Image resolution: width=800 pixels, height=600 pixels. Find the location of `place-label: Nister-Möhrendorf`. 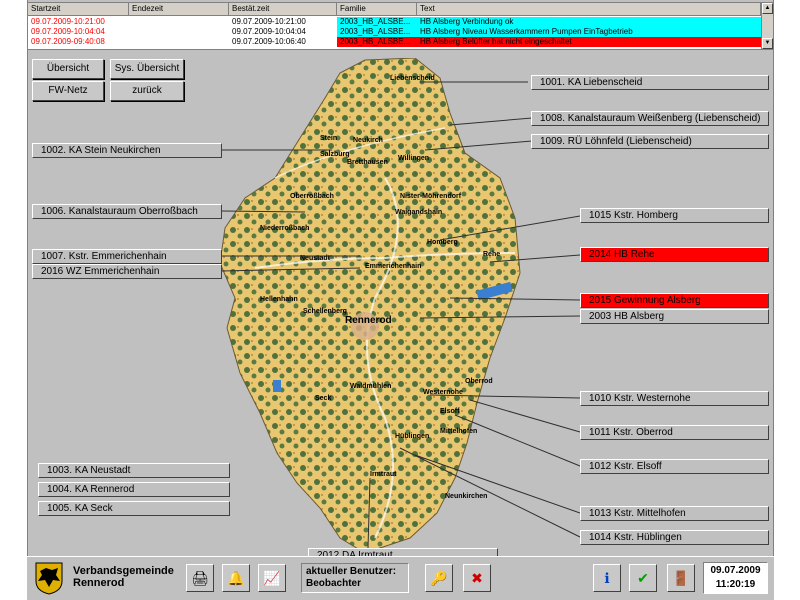

place-label: Nister-Möhrendorf is located at coordinates (431, 196).